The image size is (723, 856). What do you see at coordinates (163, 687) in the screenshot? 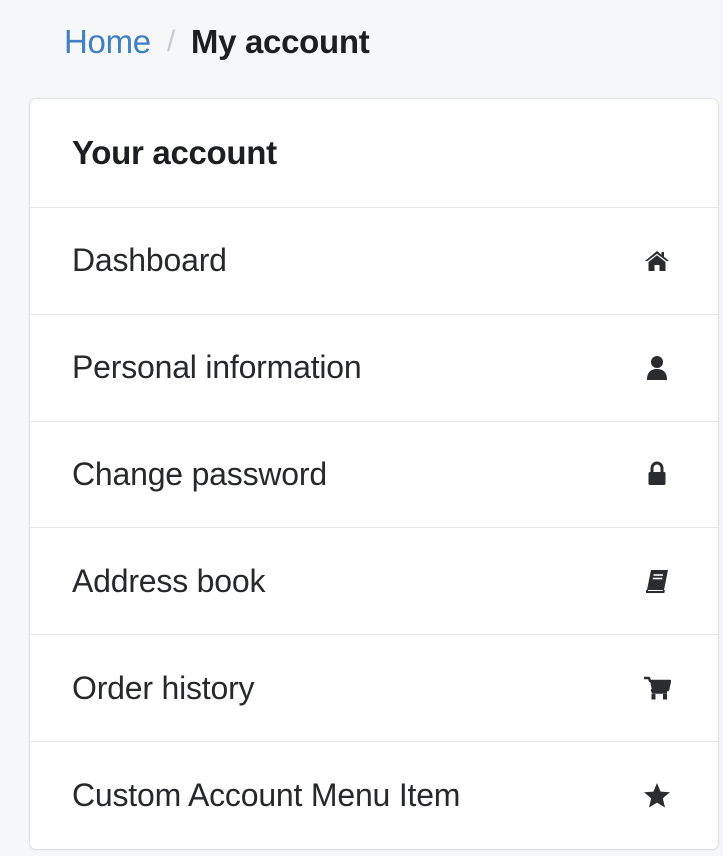
I see `menu-item-label: Order history` at bounding box center [163, 687].